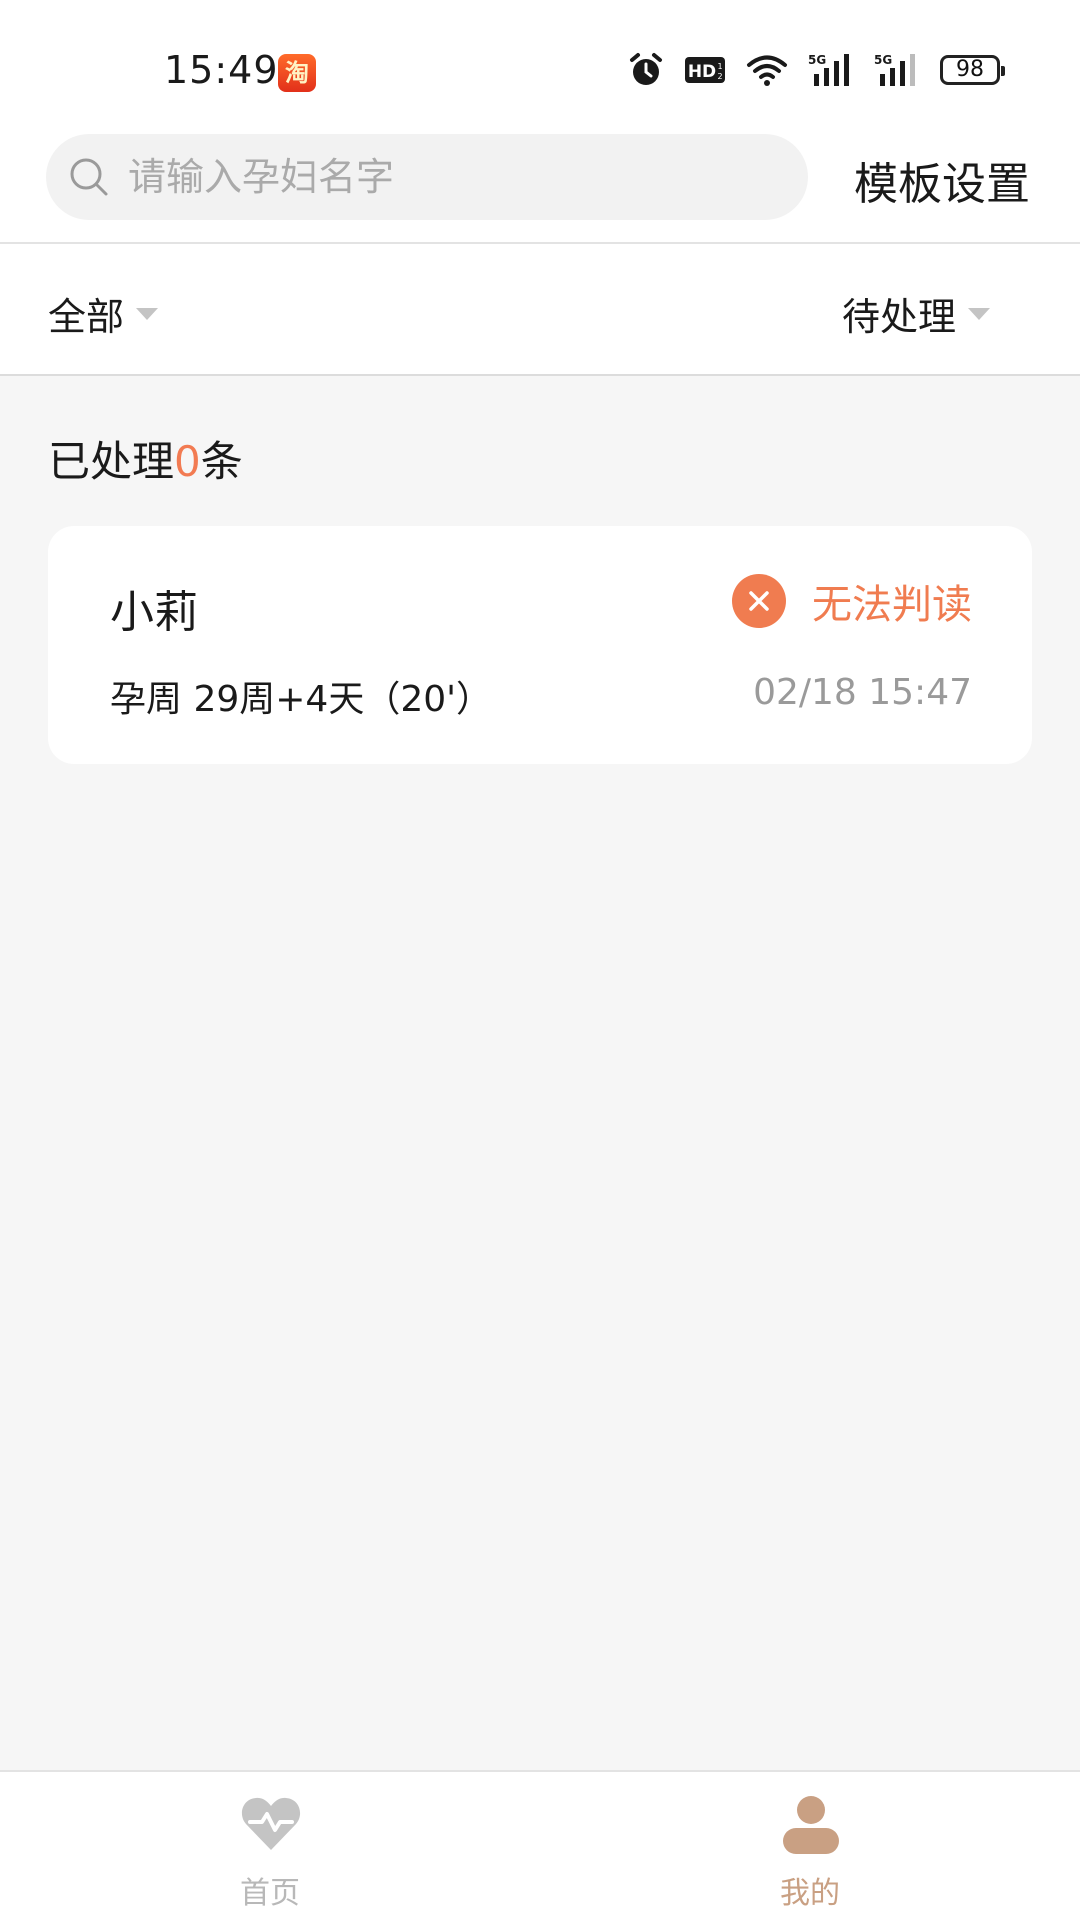 The width and height of the screenshot is (1080, 1920). I want to click on wifi-icon, so click(767, 70).